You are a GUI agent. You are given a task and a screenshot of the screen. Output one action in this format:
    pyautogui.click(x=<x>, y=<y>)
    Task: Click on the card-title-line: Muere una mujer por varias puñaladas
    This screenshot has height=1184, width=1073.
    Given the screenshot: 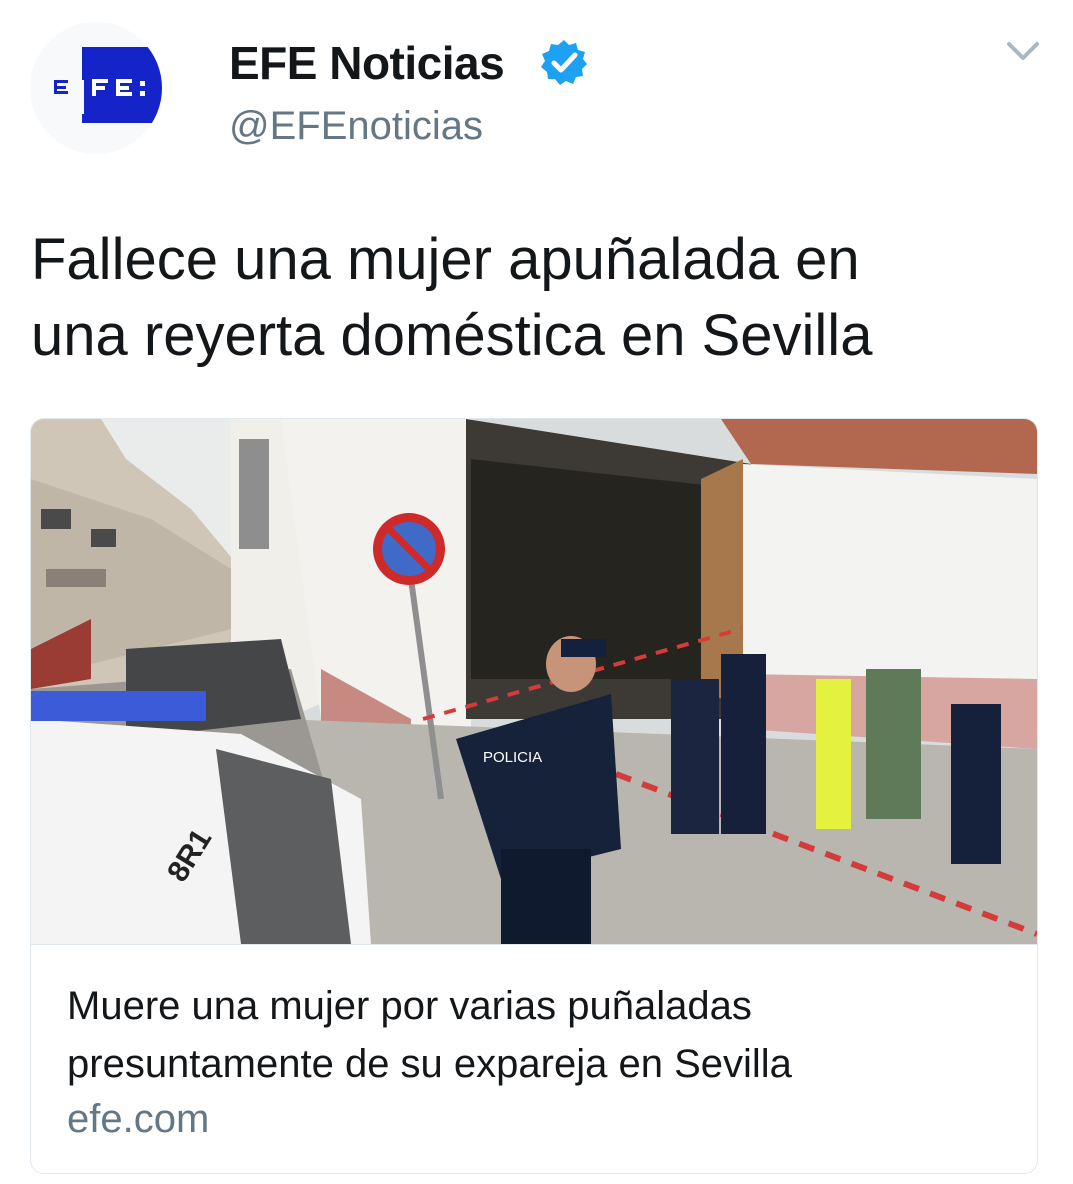 What is the action you would take?
    pyautogui.click(x=409, y=1006)
    